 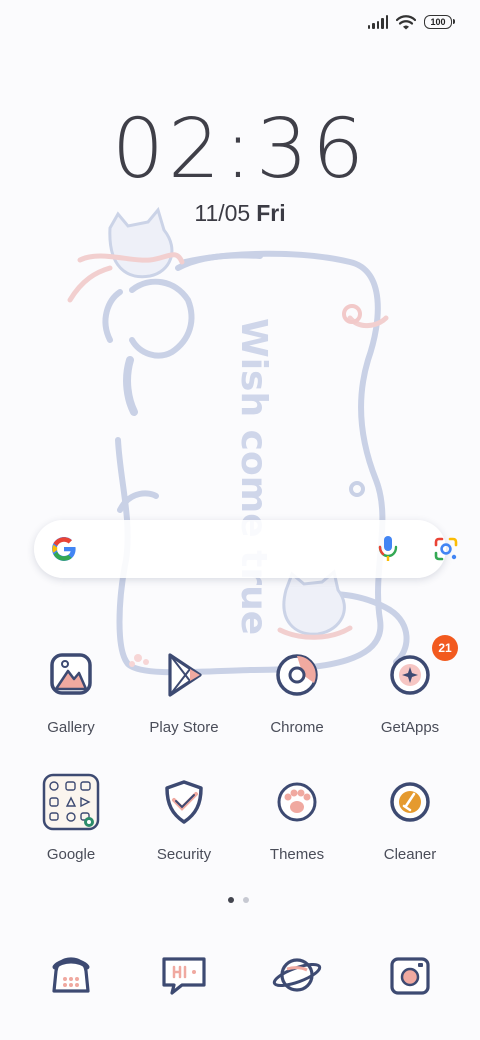 I want to click on google-folder-icon, so click(x=71, y=802).